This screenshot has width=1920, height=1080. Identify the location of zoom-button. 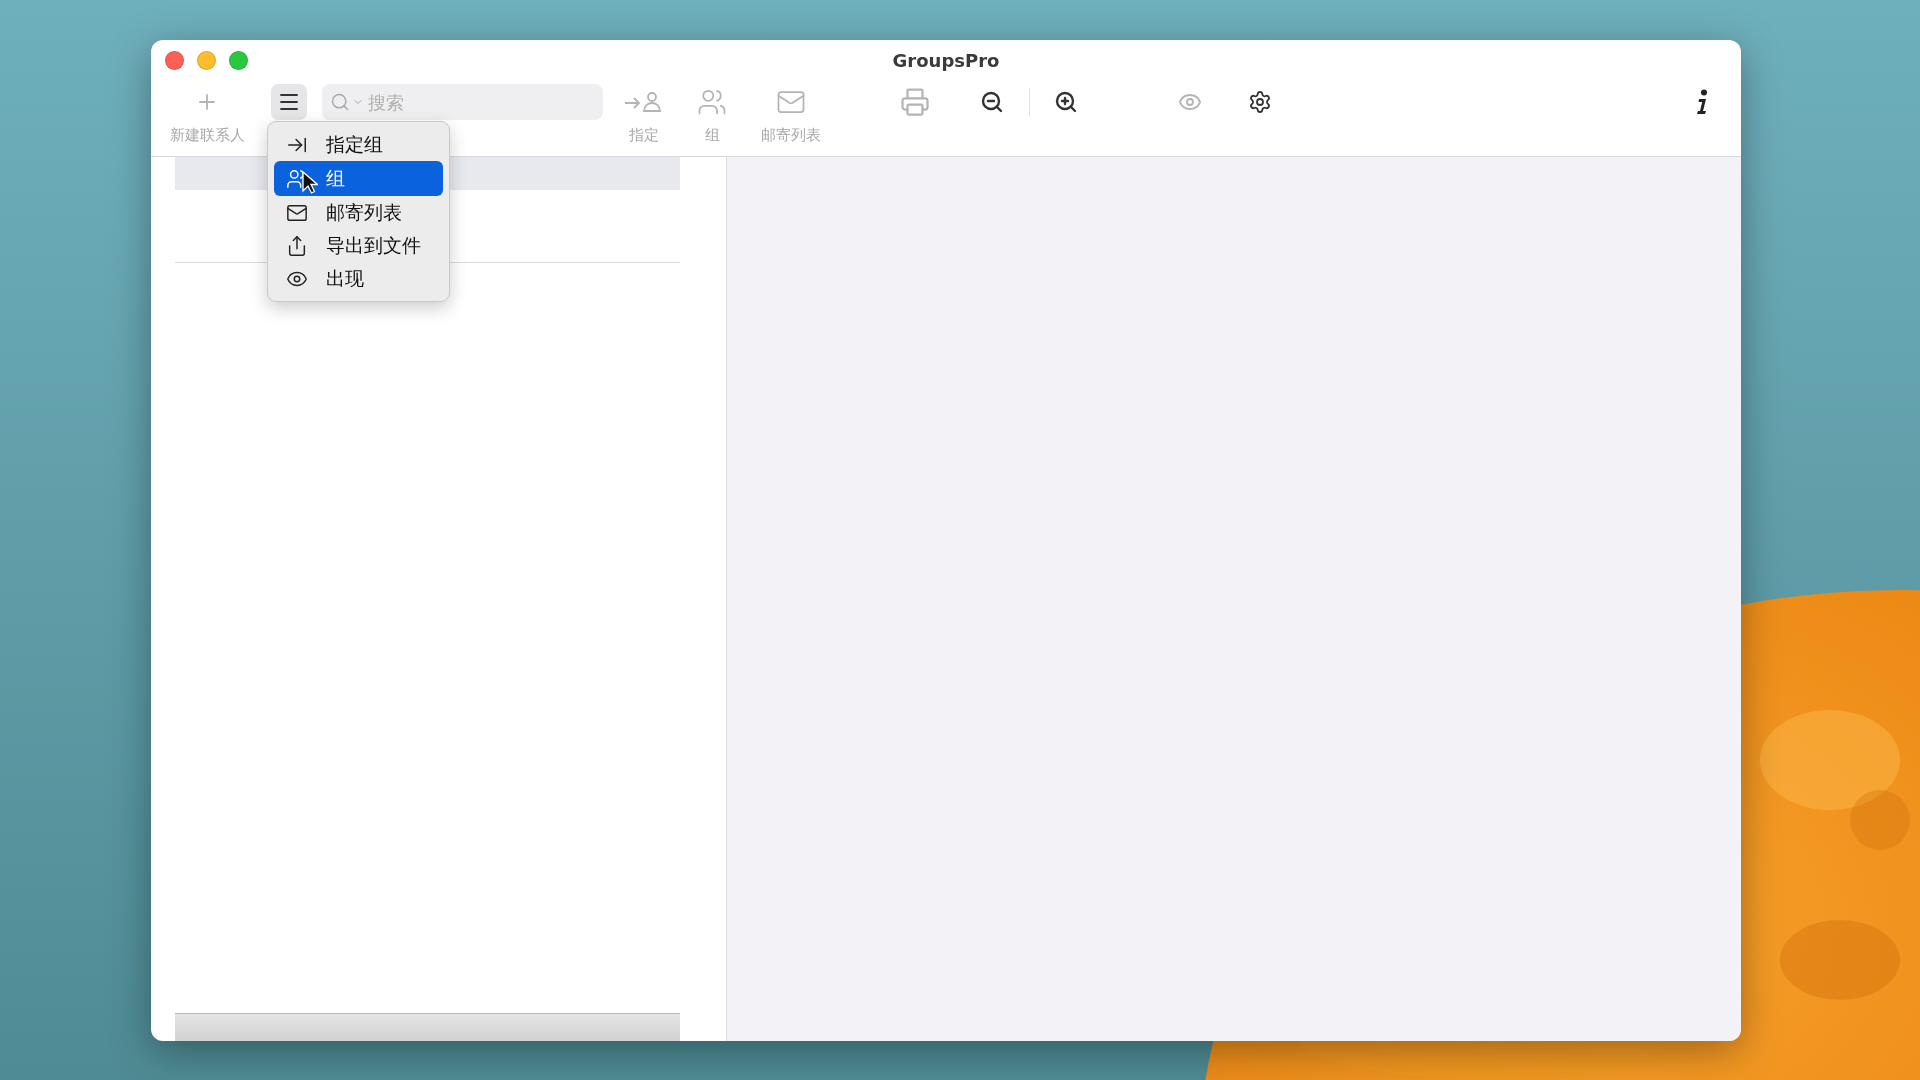
(238, 60).